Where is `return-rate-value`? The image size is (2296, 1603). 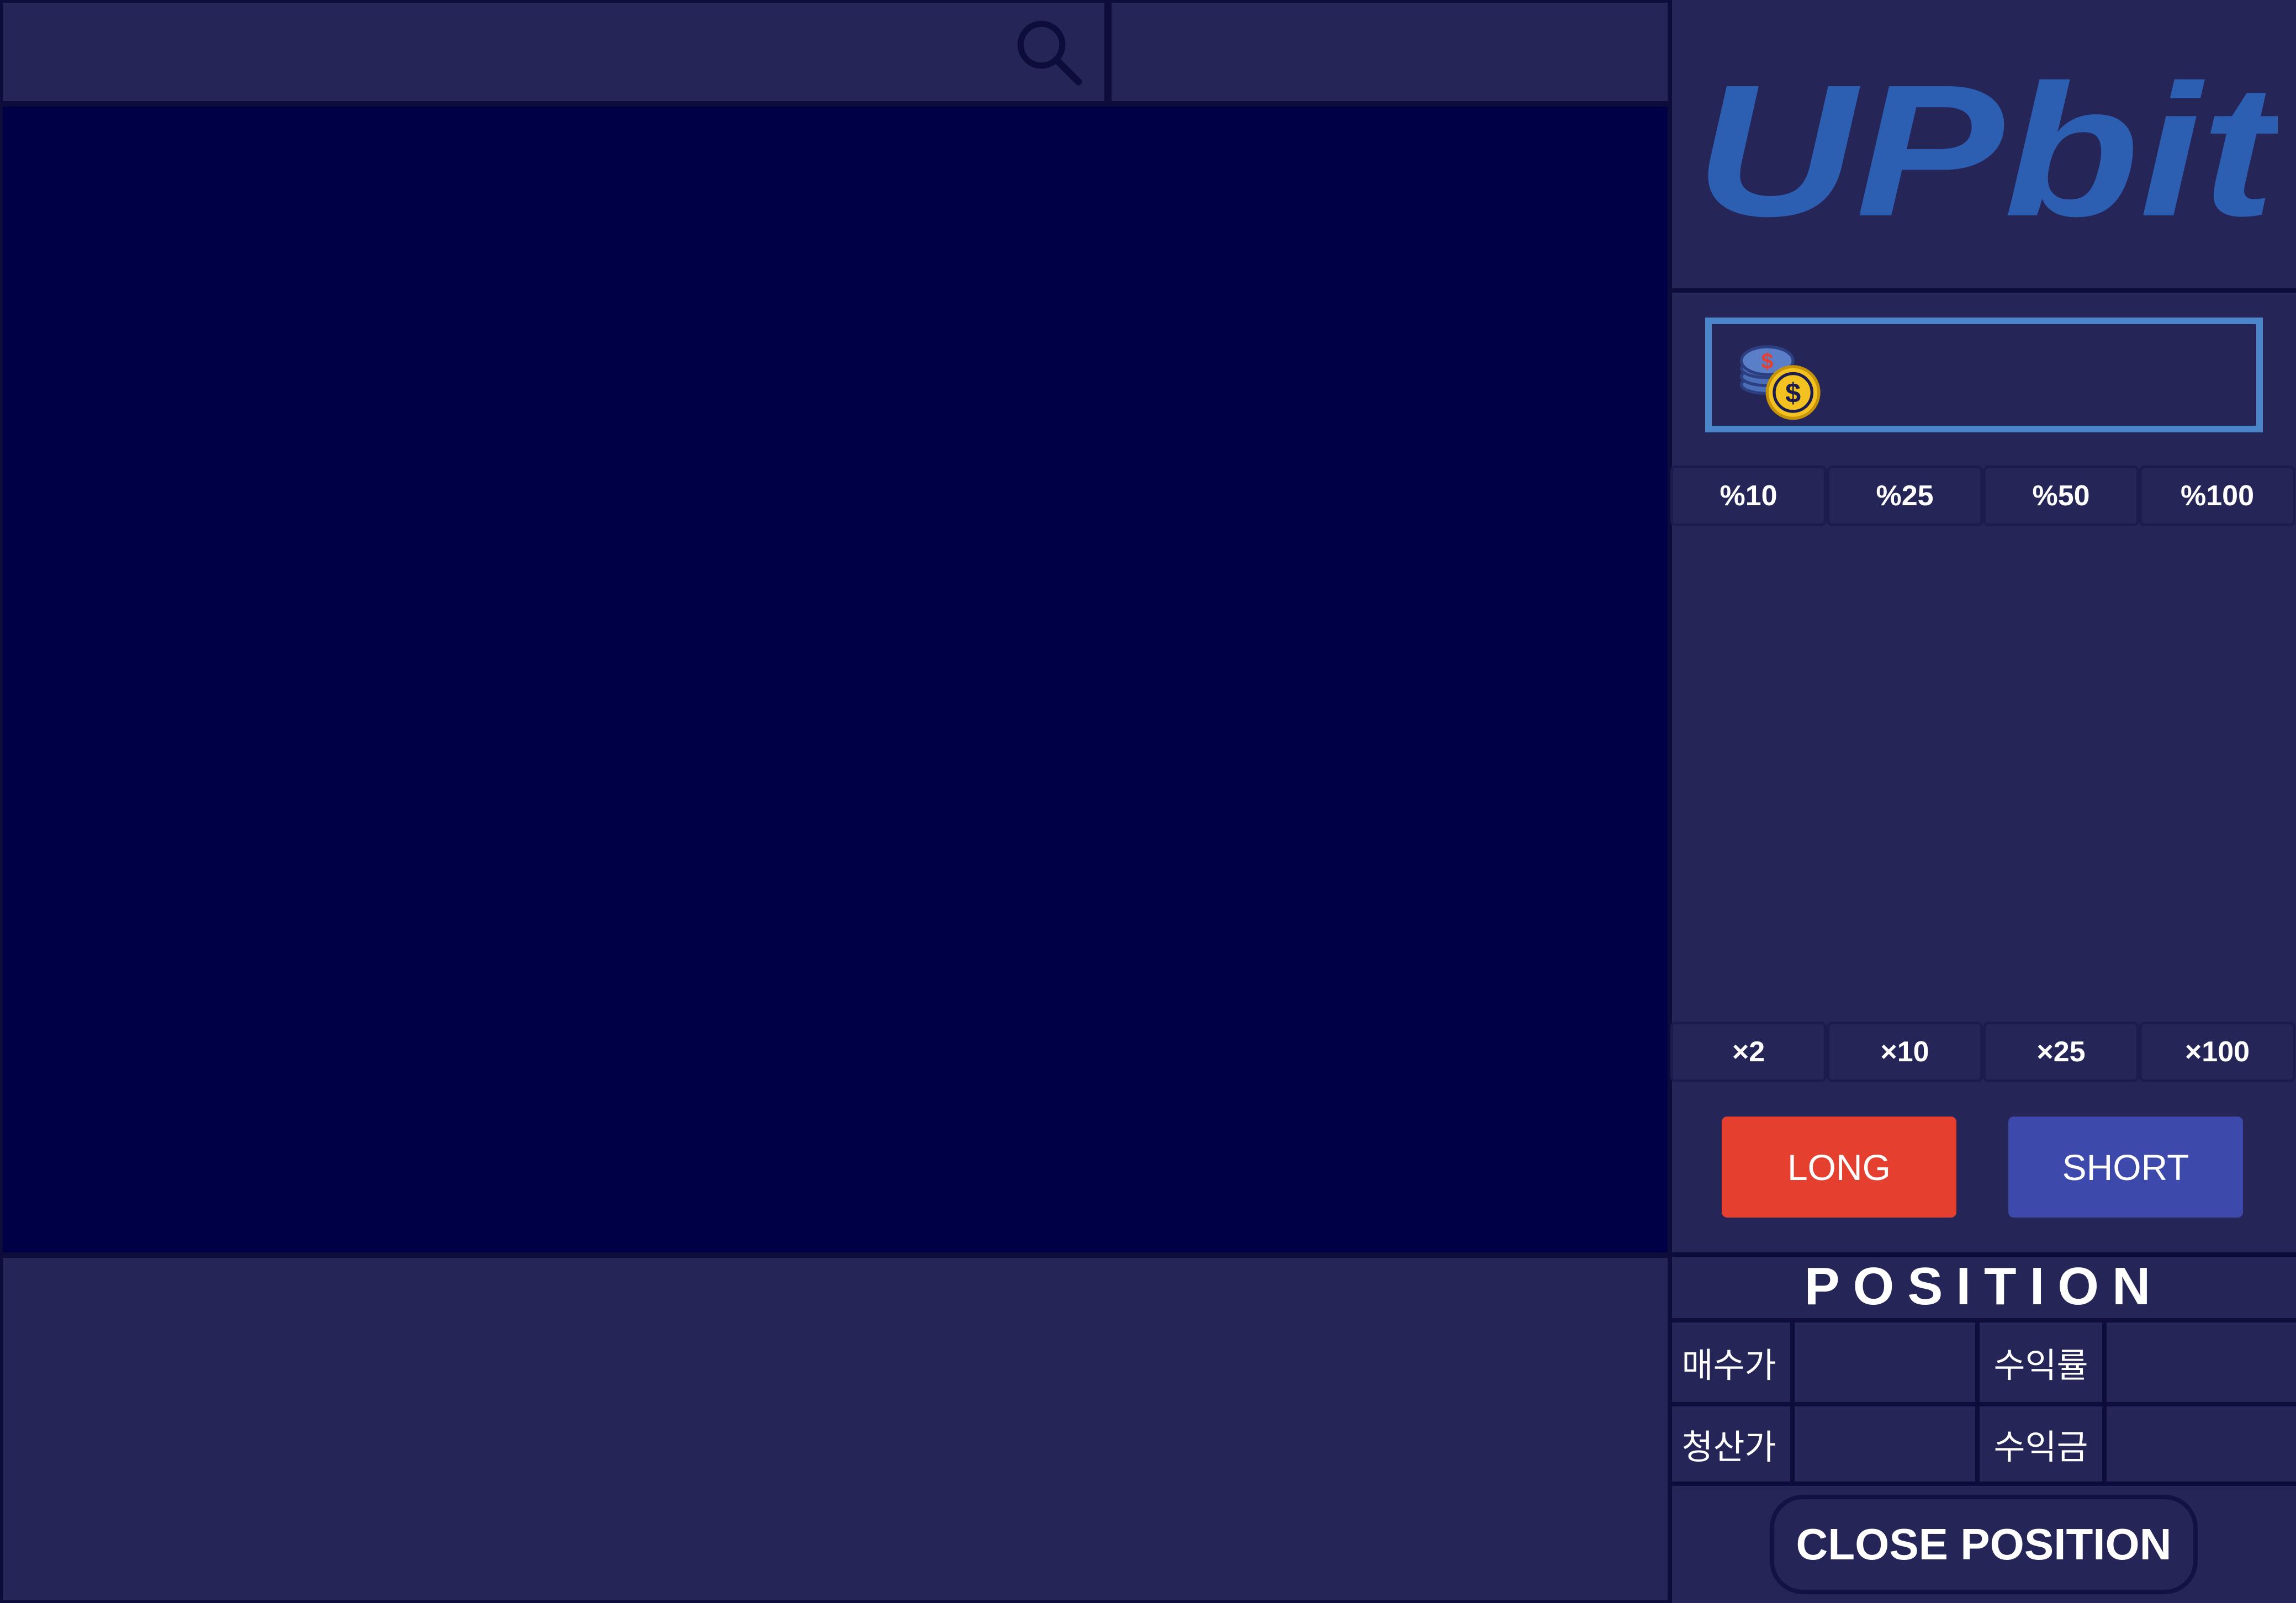
return-rate-value is located at coordinates (2201, 1362).